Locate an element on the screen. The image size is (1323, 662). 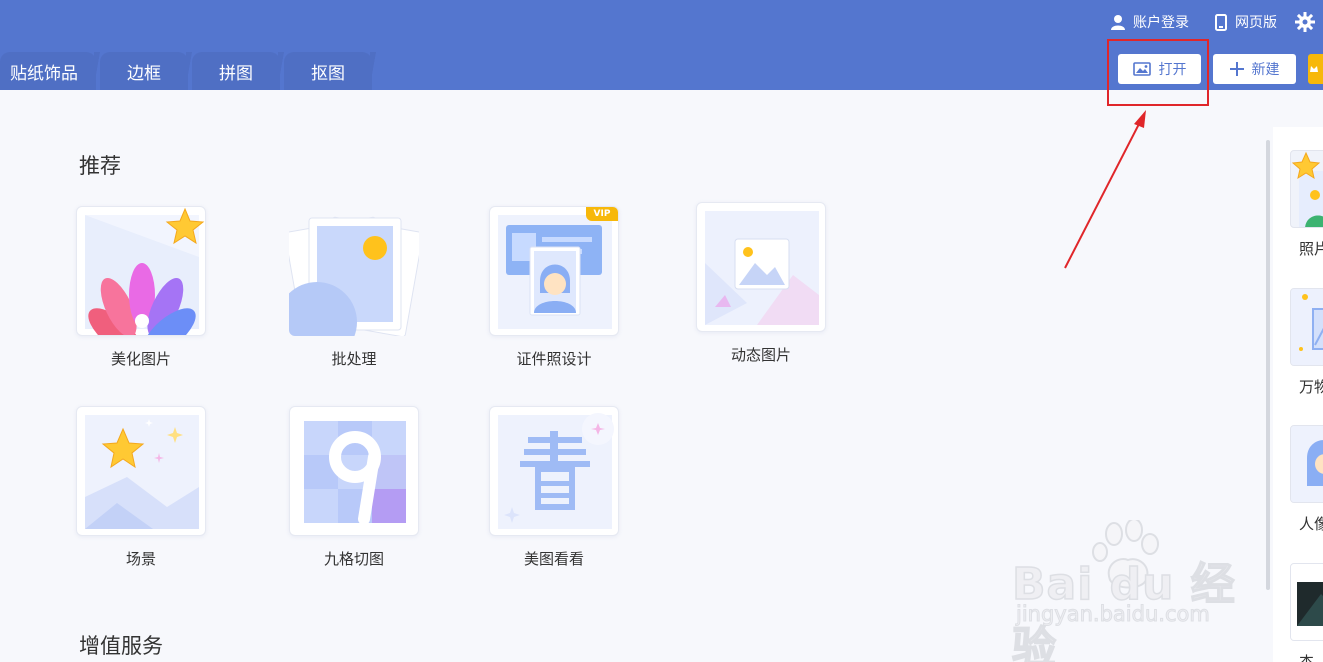
open-button-label: 打开 is located at coordinates (1172, 70).